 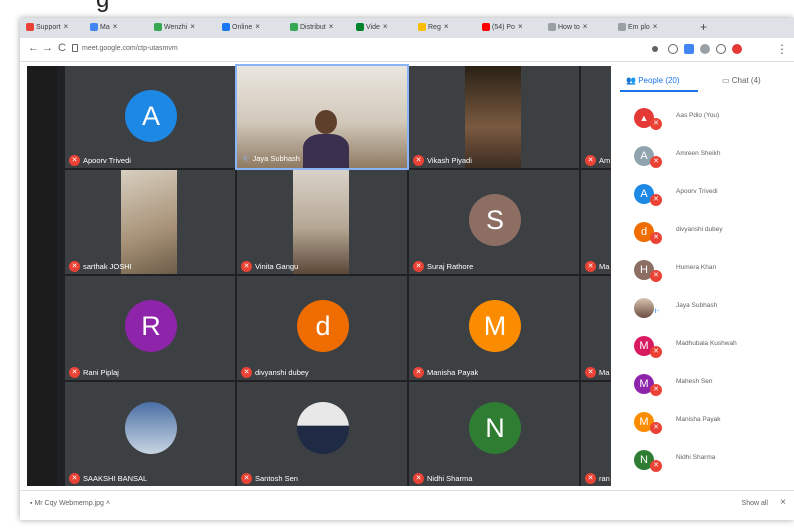 What do you see at coordinates (783, 502) in the screenshot?
I see `close-icon: ×` at bounding box center [783, 502].